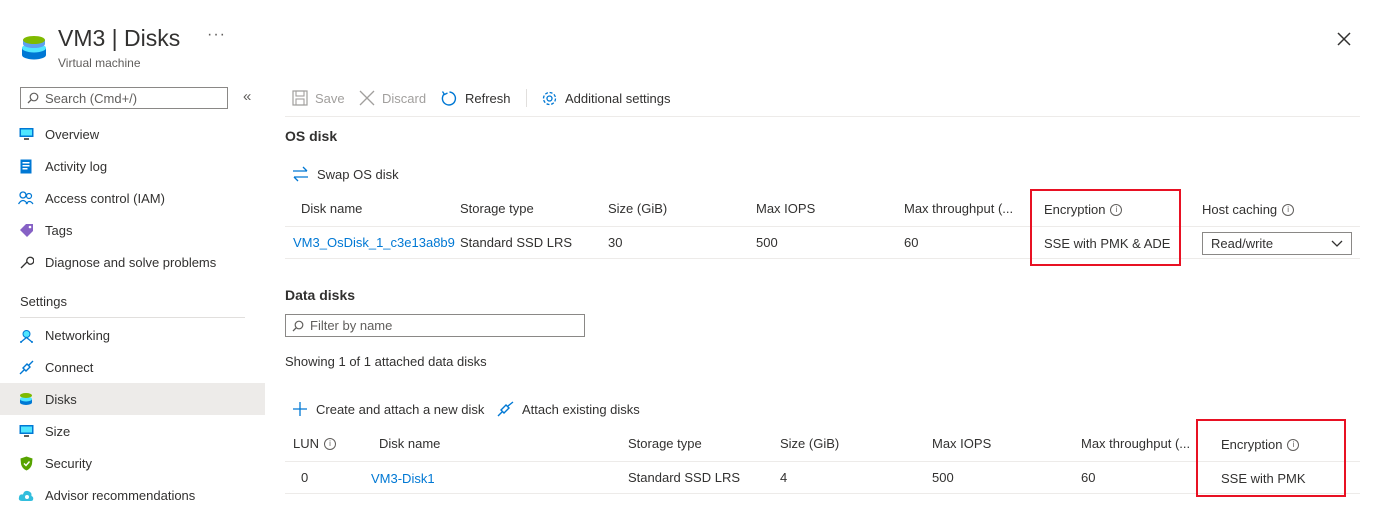 This screenshot has height=511, width=1375. I want to click on data-disk-lun: 0, so click(305, 477).